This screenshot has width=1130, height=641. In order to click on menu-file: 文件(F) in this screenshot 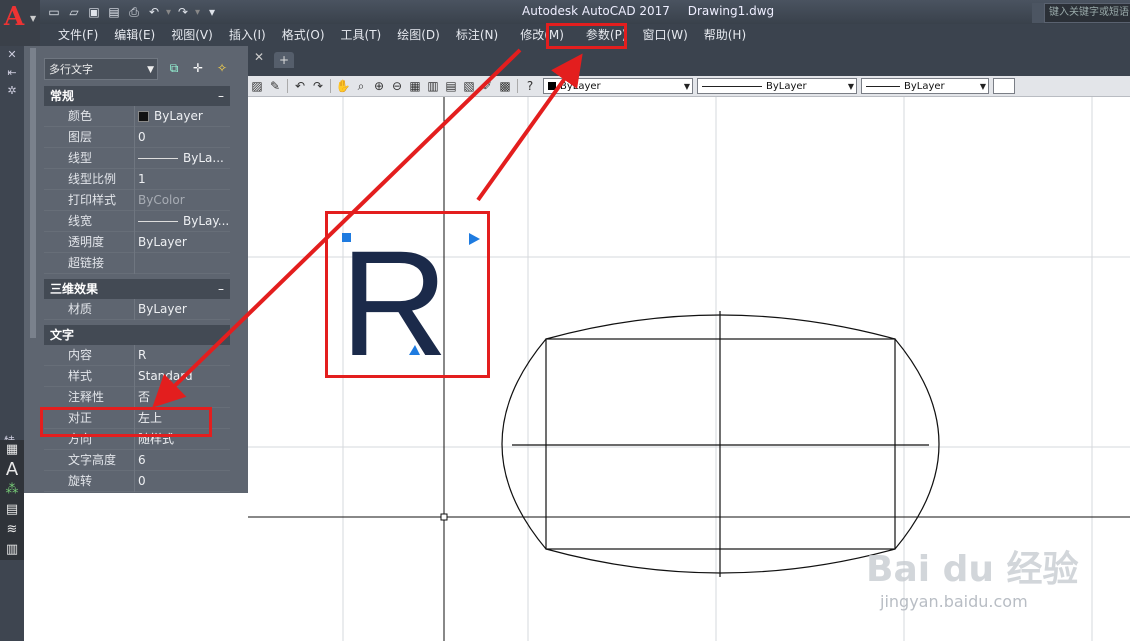, I will do `click(78, 35)`.